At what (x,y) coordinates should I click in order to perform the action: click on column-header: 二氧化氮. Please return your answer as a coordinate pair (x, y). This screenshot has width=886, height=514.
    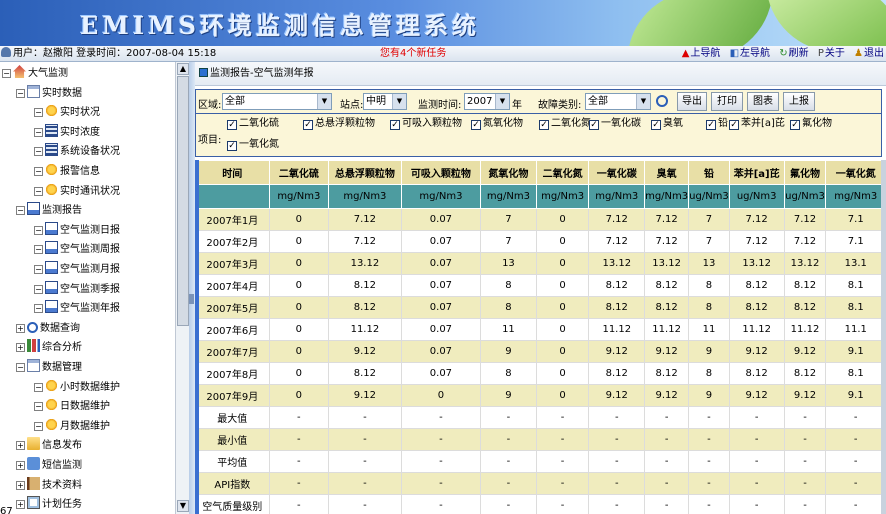
    Looking at the image, I should click on (562, 172).